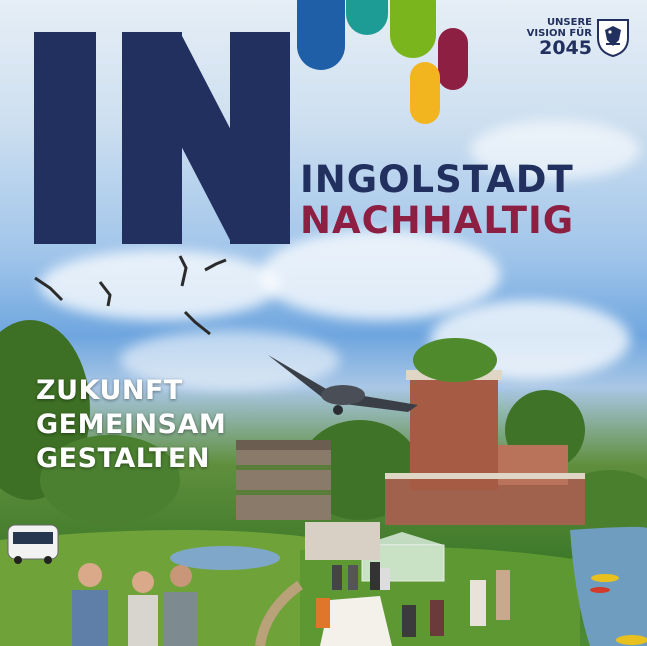 This screenshot has width=647, height=646. I want to click on title-ingolstadt: INGOLSTADT, so click(437, 179).